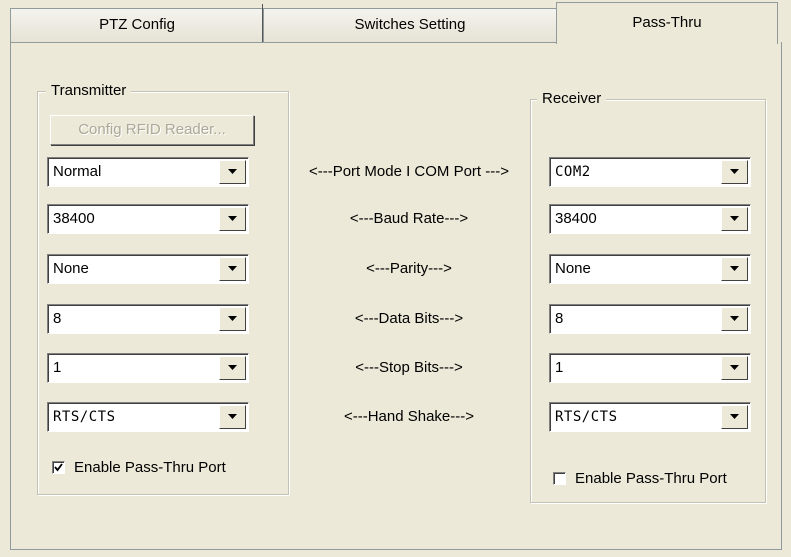 Image resolution: width=791 pixels, height=557 pixels. What do you see at coordinates (137, 25) in the screenshot?
I see `tab-ptz-config: PTZ Config` at bounding box center [137, 25].